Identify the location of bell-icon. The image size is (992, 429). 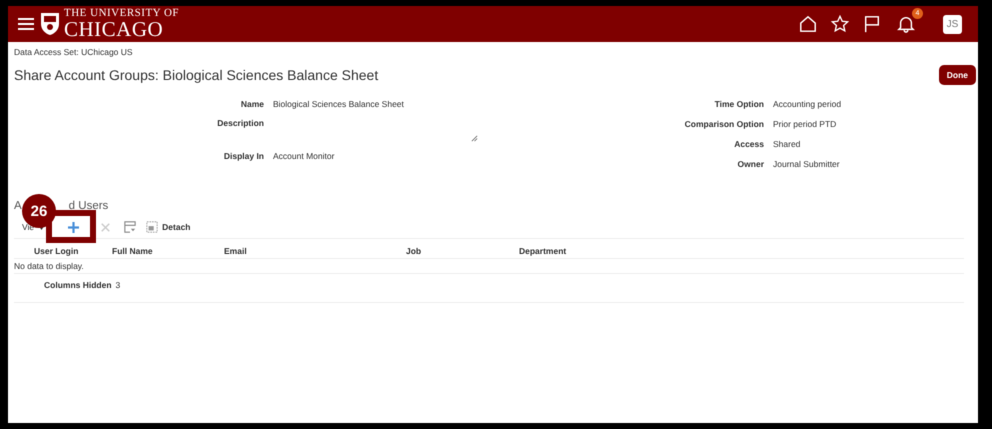
(906, 24).